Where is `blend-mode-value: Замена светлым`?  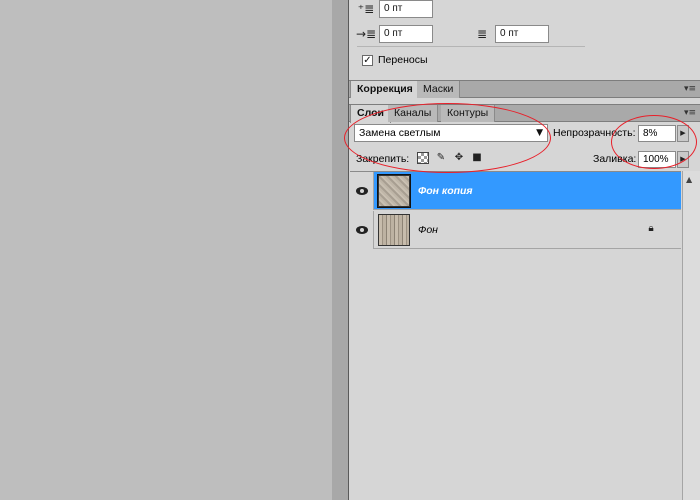
blend-mode-value: Замена светлым is located at coordinates (400, 133).